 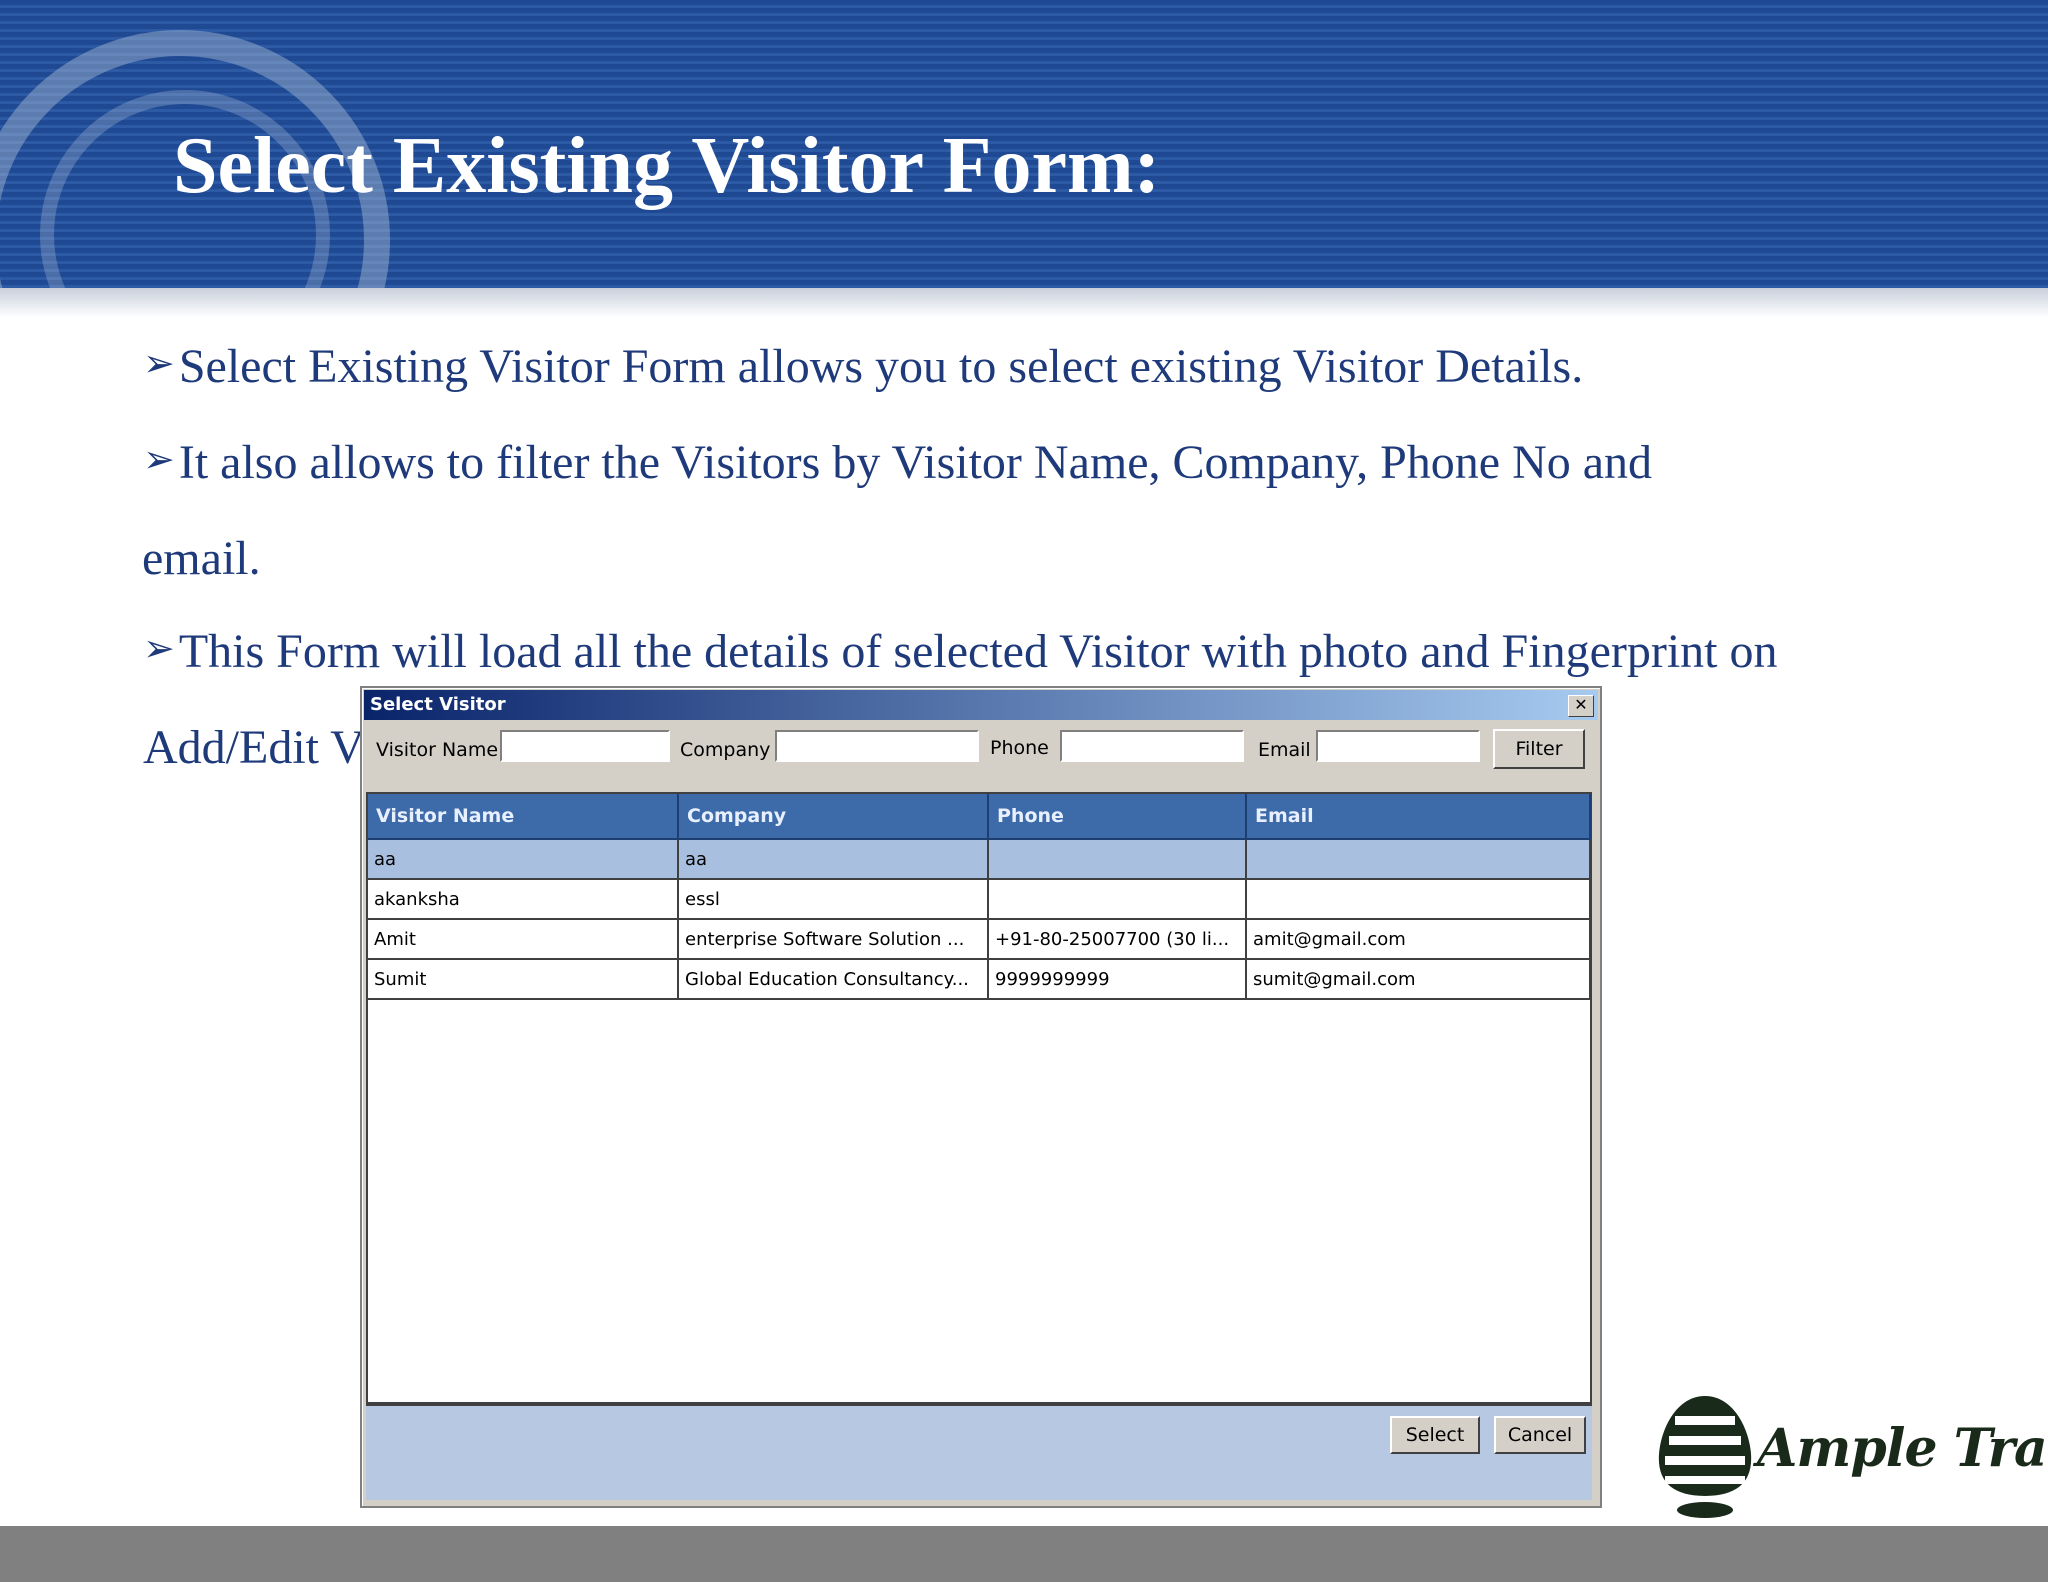 I want to click on company-input, so click(x=877, y=746).